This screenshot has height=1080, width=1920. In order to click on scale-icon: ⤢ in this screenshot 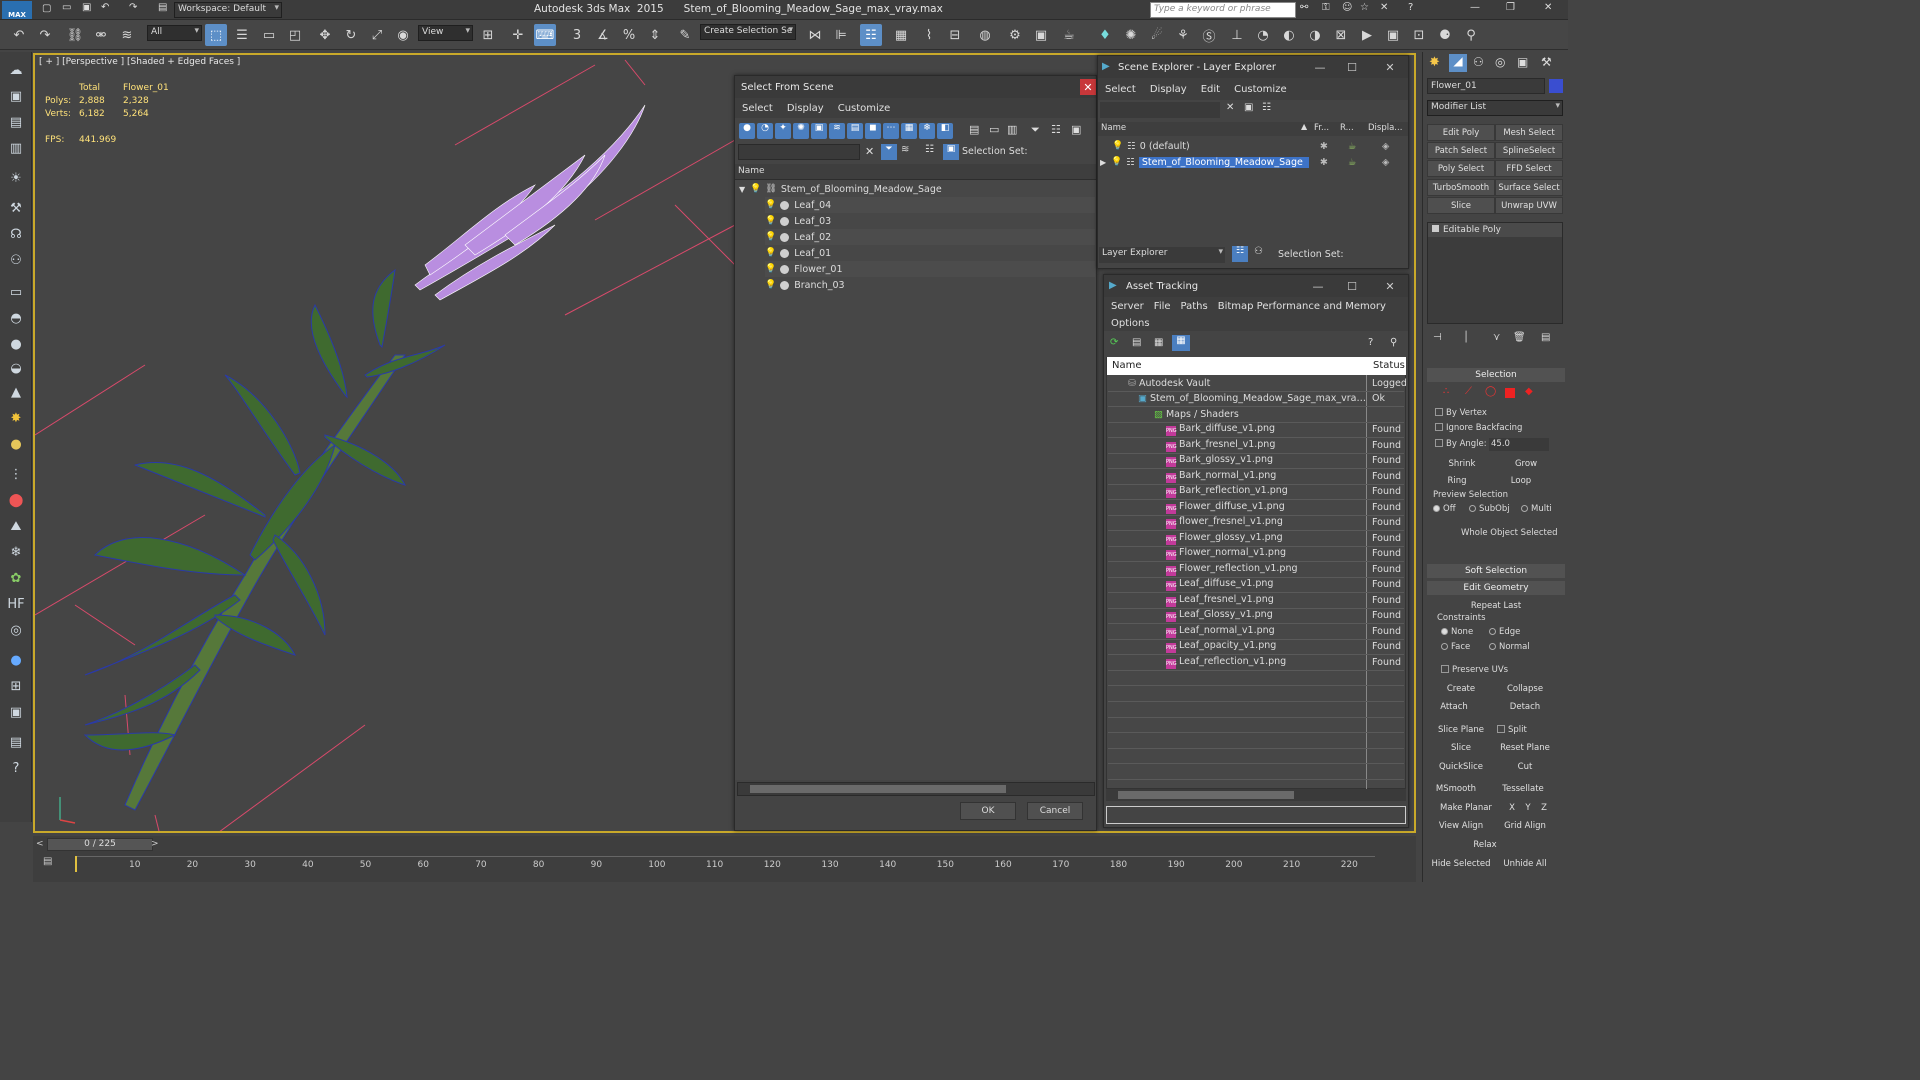, I will do `click(377, 35)`.